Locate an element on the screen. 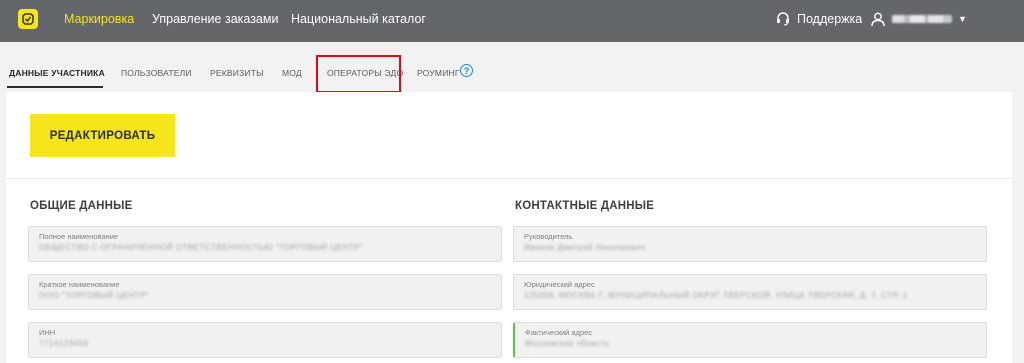 The height and width of the screenshot is (363, 1024). field-value: Московская область is located at coordinates (567, 343).